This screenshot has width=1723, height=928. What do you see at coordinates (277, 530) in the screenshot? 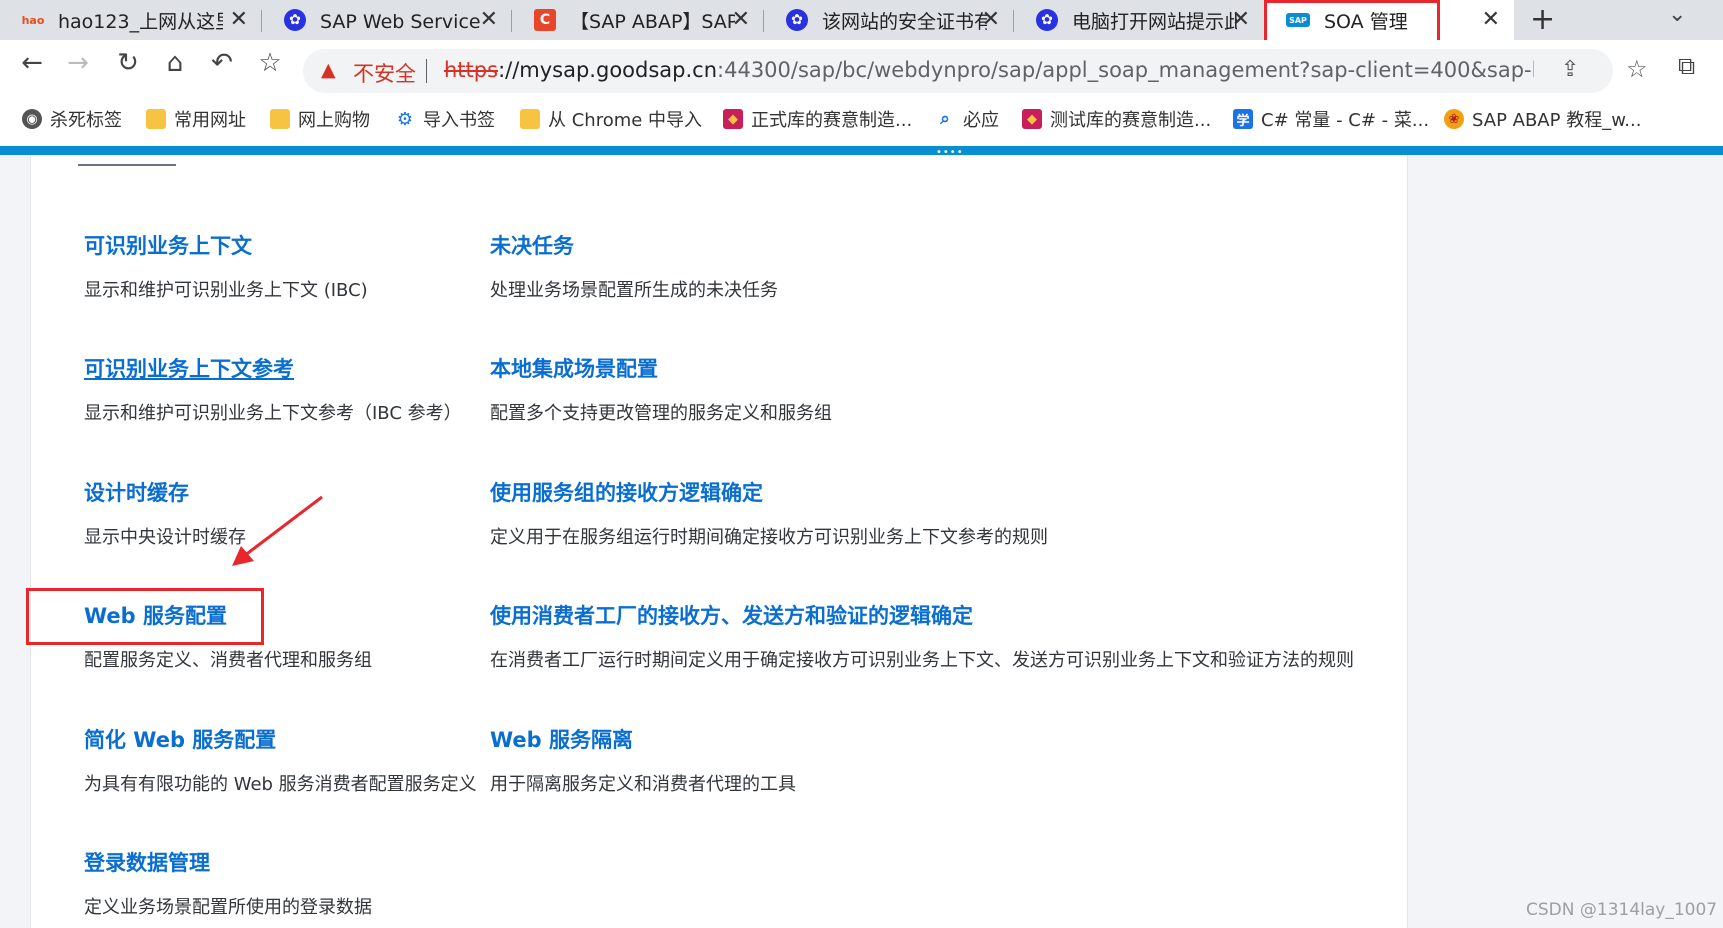
I see `annotation-arrow` at bounding box center [277, 530].